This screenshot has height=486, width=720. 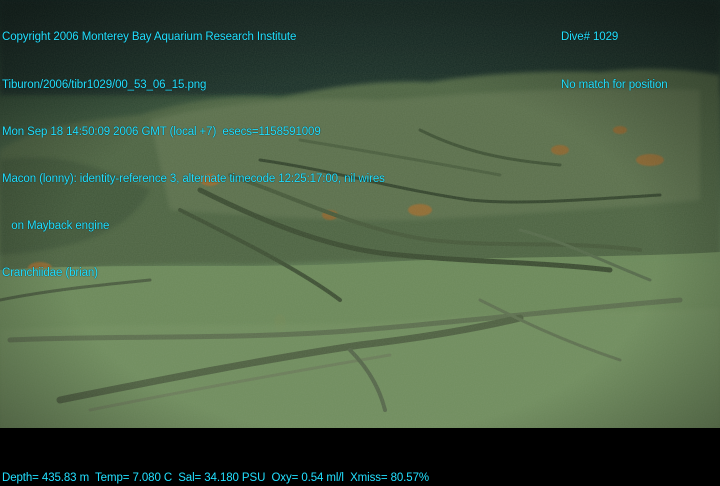 I want to click on dive-number: Dive# 1029, so click(x=590, y=37).